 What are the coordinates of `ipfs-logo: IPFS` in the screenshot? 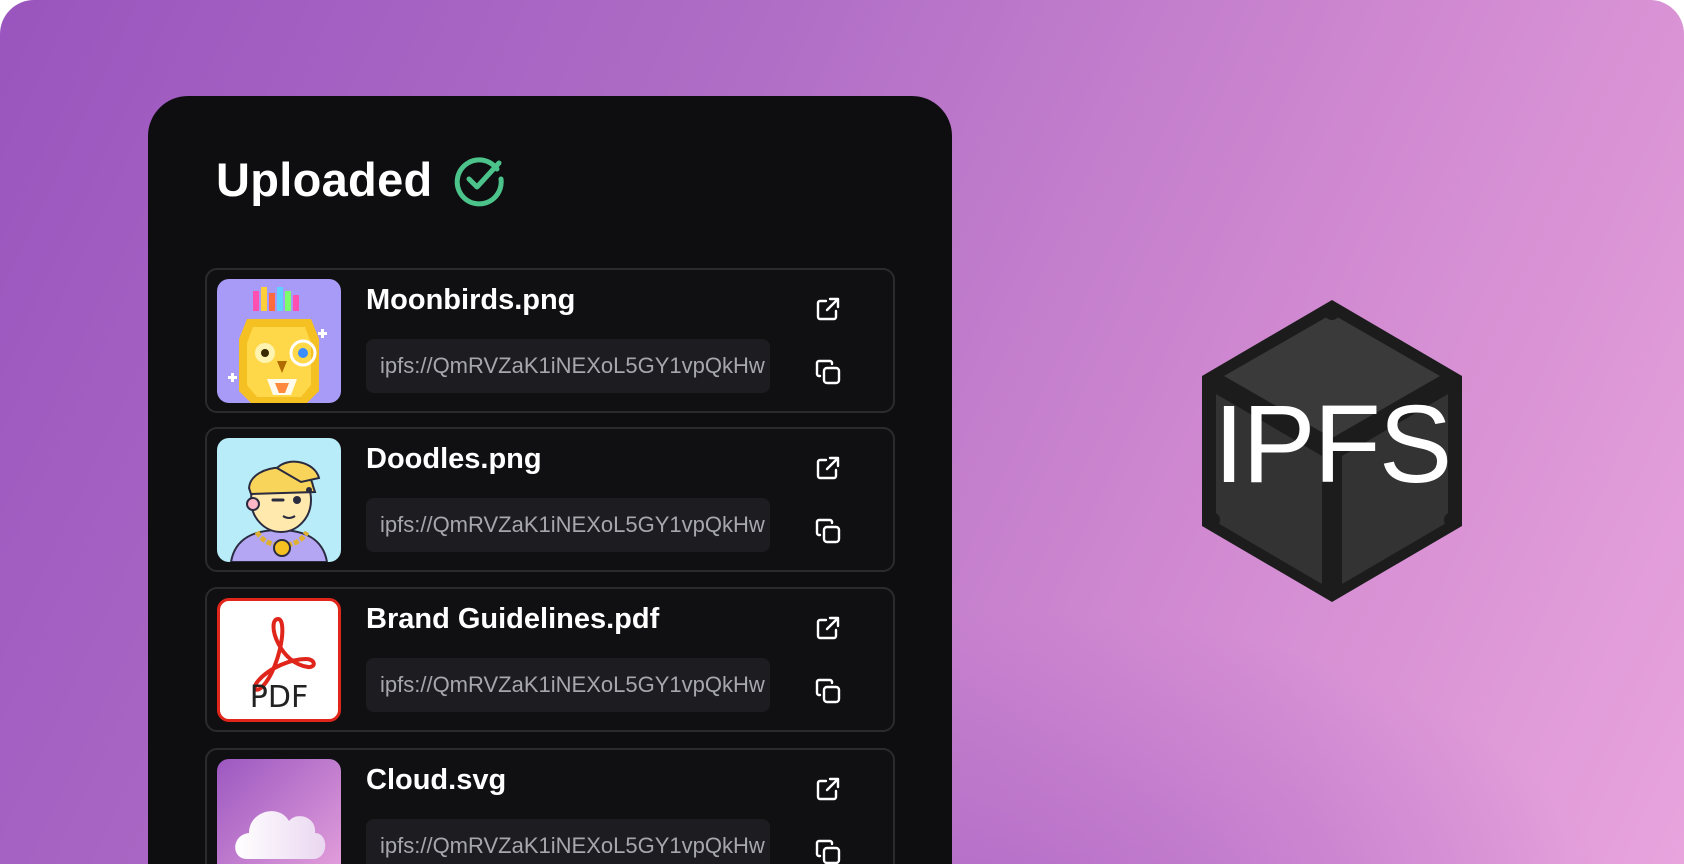 It's located at (1332, 451).